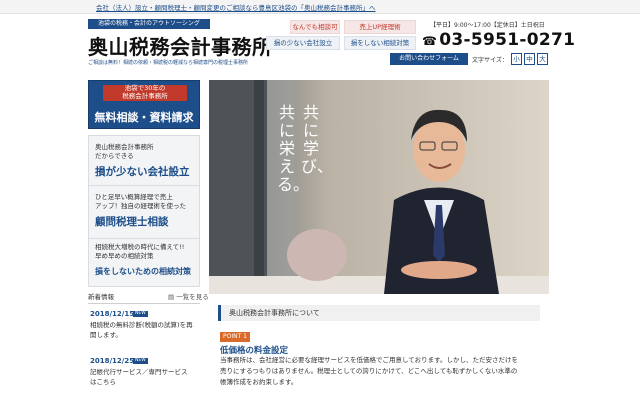 This screenshot has width=640, height=400. I want to click on company-setup-card: 奥山税務会計事務所 だからできる 損が少ない会社設立, so click(144, 162).